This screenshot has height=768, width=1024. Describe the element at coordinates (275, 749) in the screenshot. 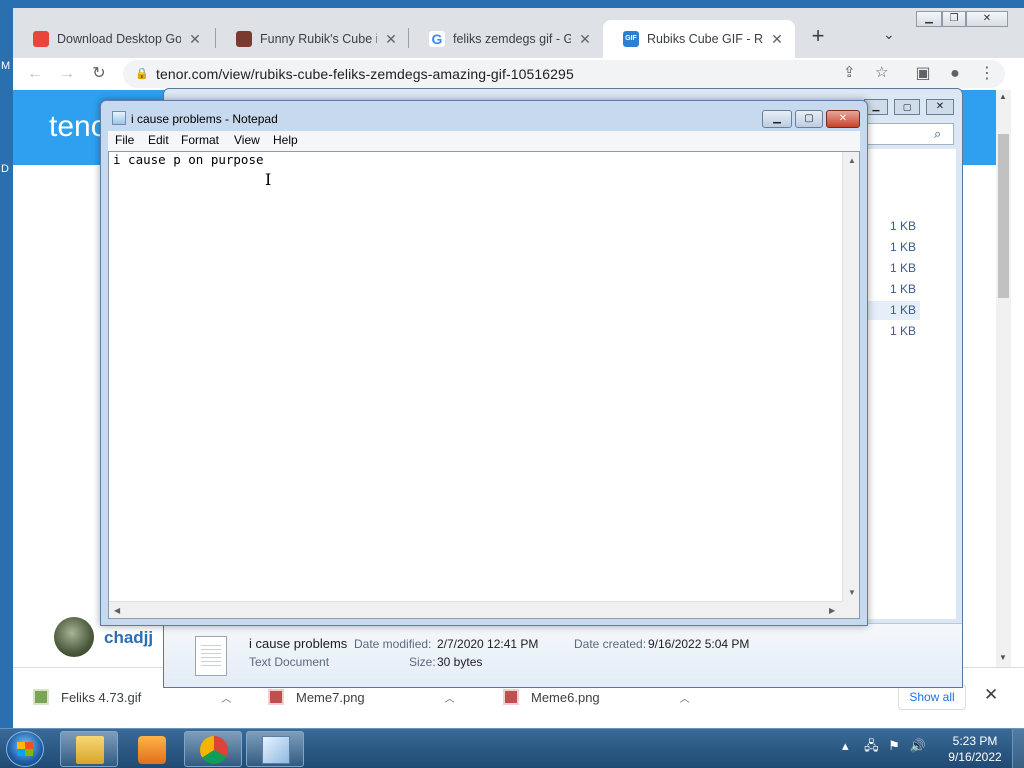

I see `taskbar-notepad` at that location.